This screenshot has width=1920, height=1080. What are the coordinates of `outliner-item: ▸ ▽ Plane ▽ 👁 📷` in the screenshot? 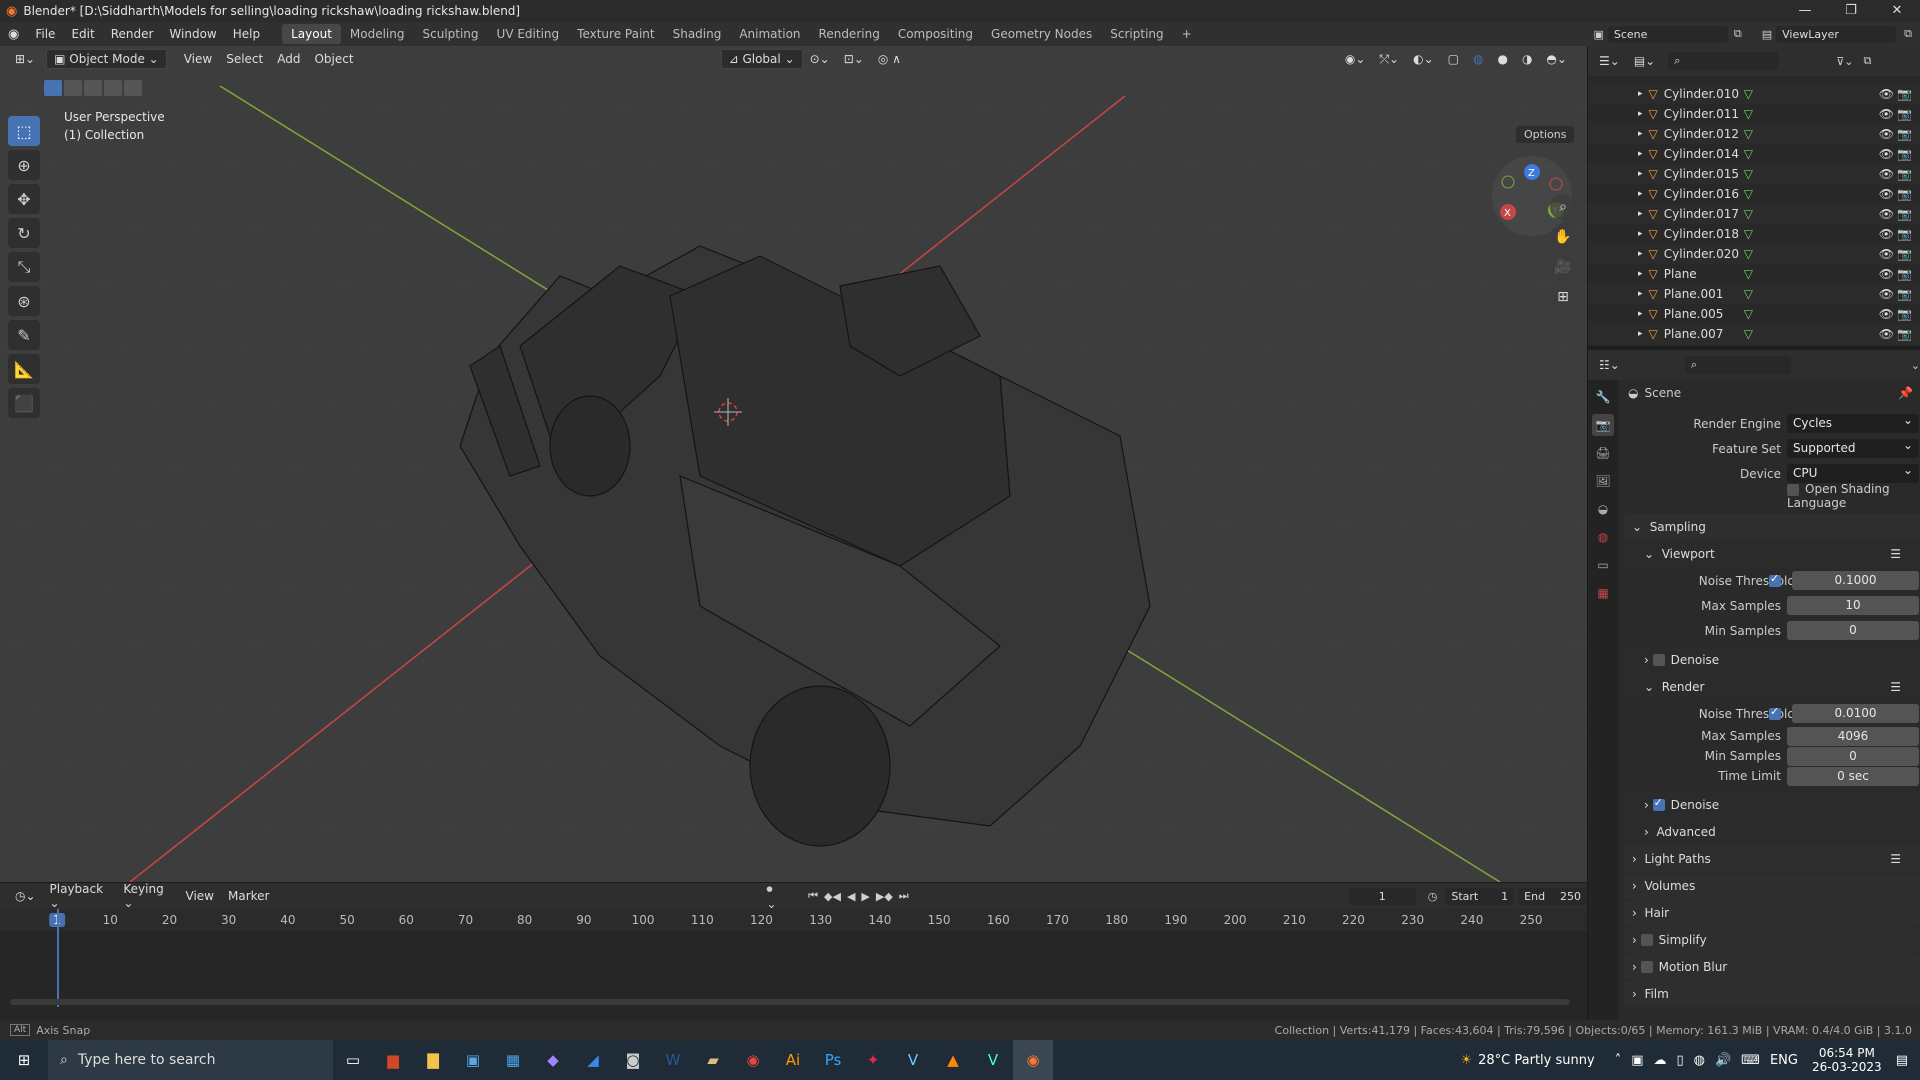 It's located at (1754, 274).